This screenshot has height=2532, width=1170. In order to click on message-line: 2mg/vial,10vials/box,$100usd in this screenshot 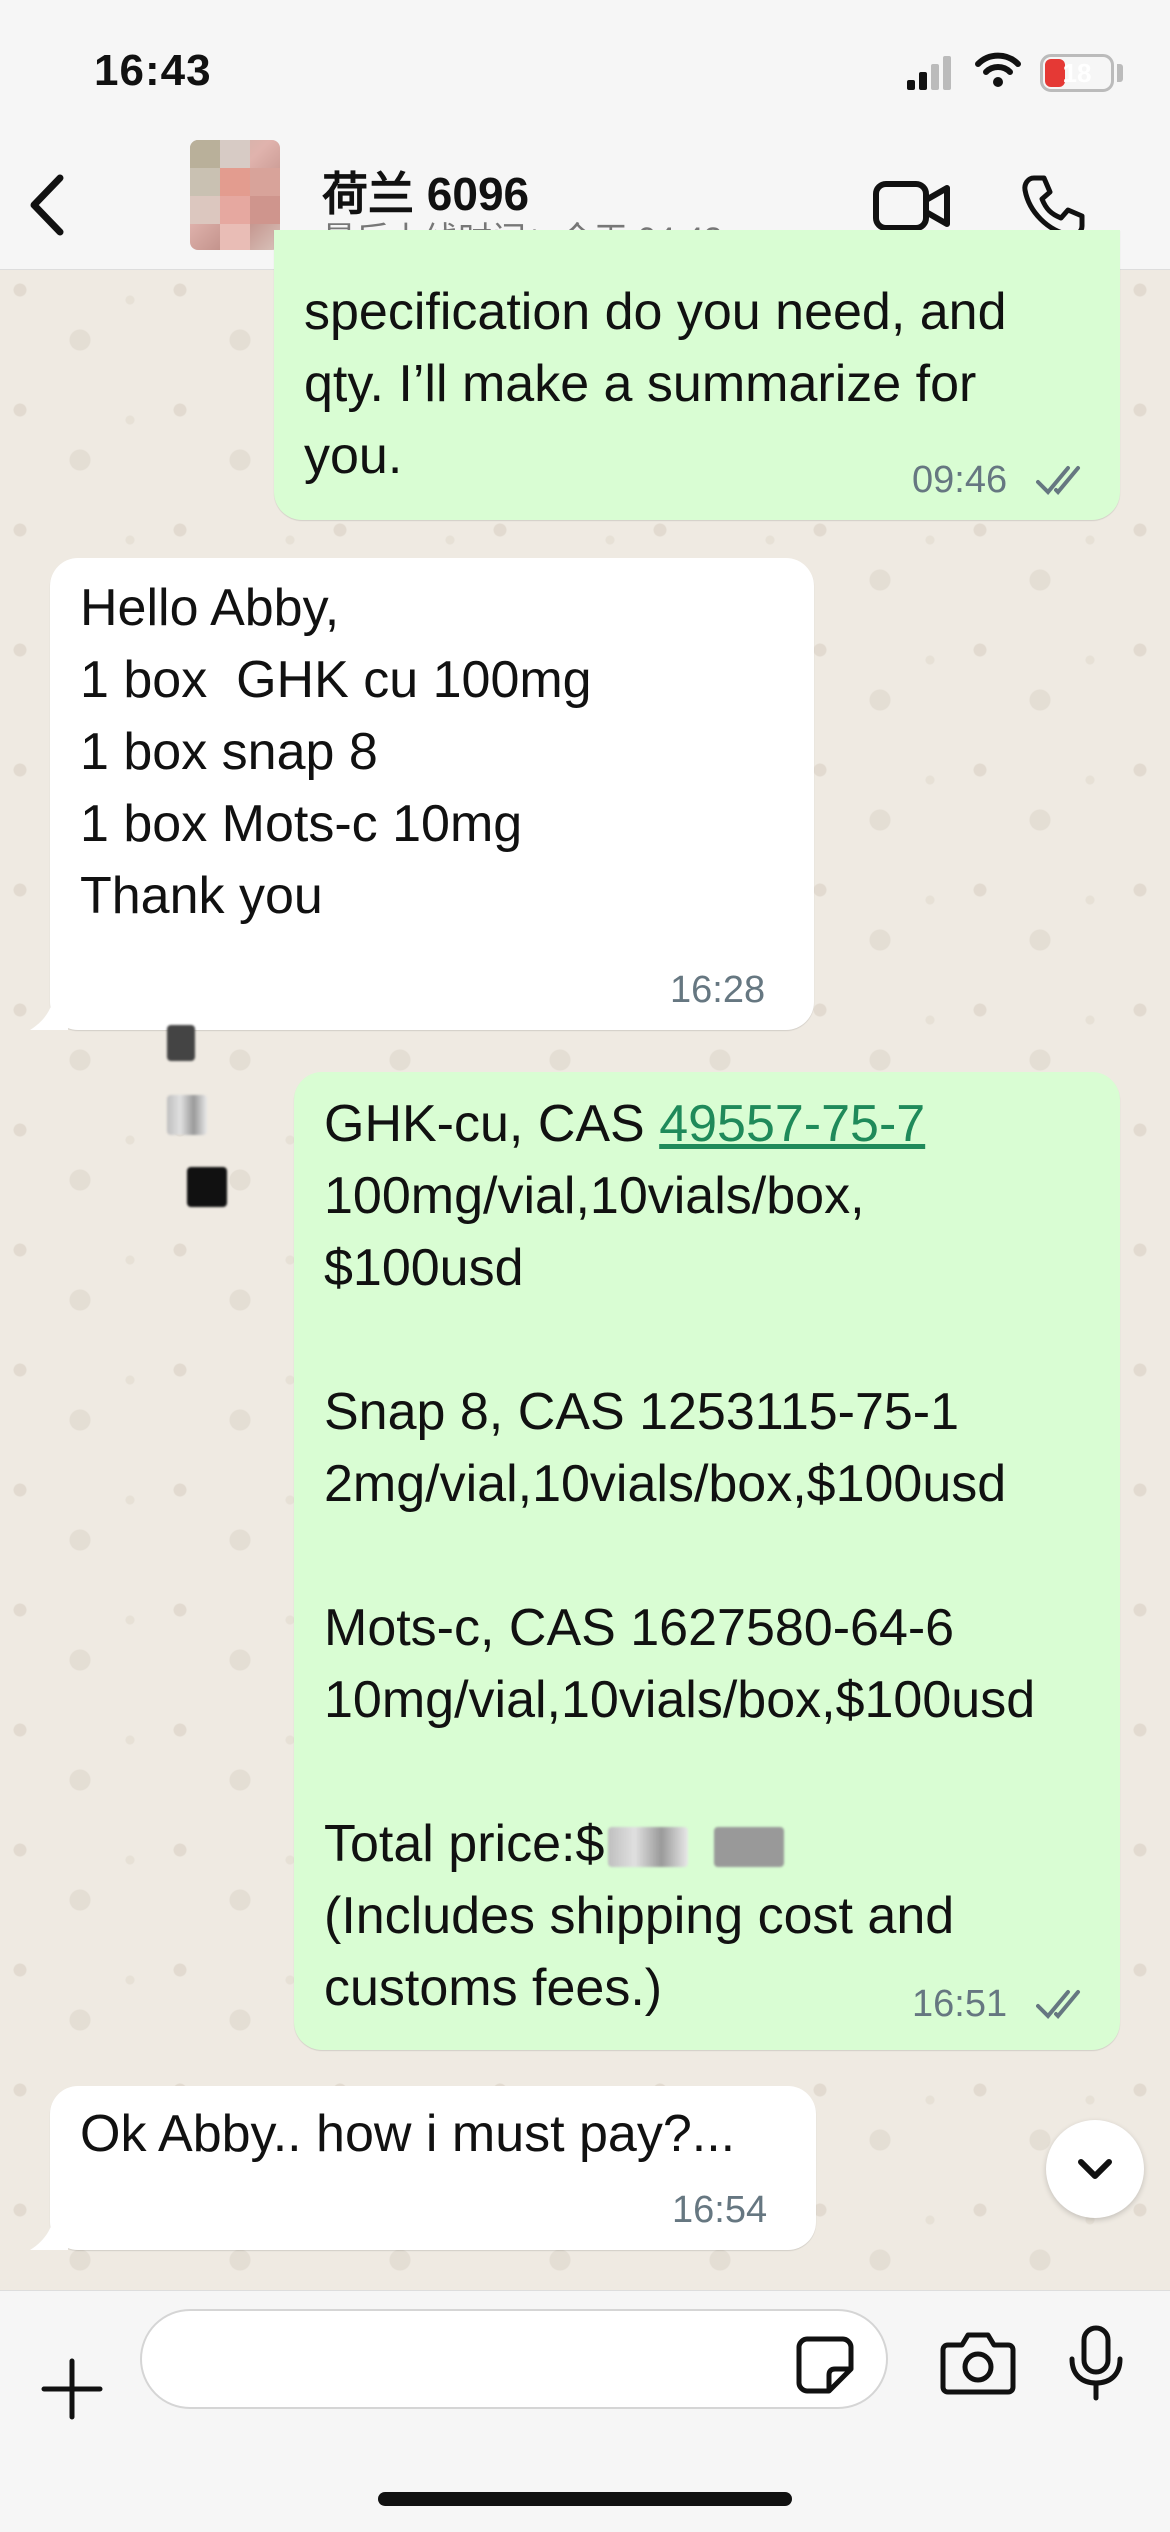, I will do `click(665, 1484)`.